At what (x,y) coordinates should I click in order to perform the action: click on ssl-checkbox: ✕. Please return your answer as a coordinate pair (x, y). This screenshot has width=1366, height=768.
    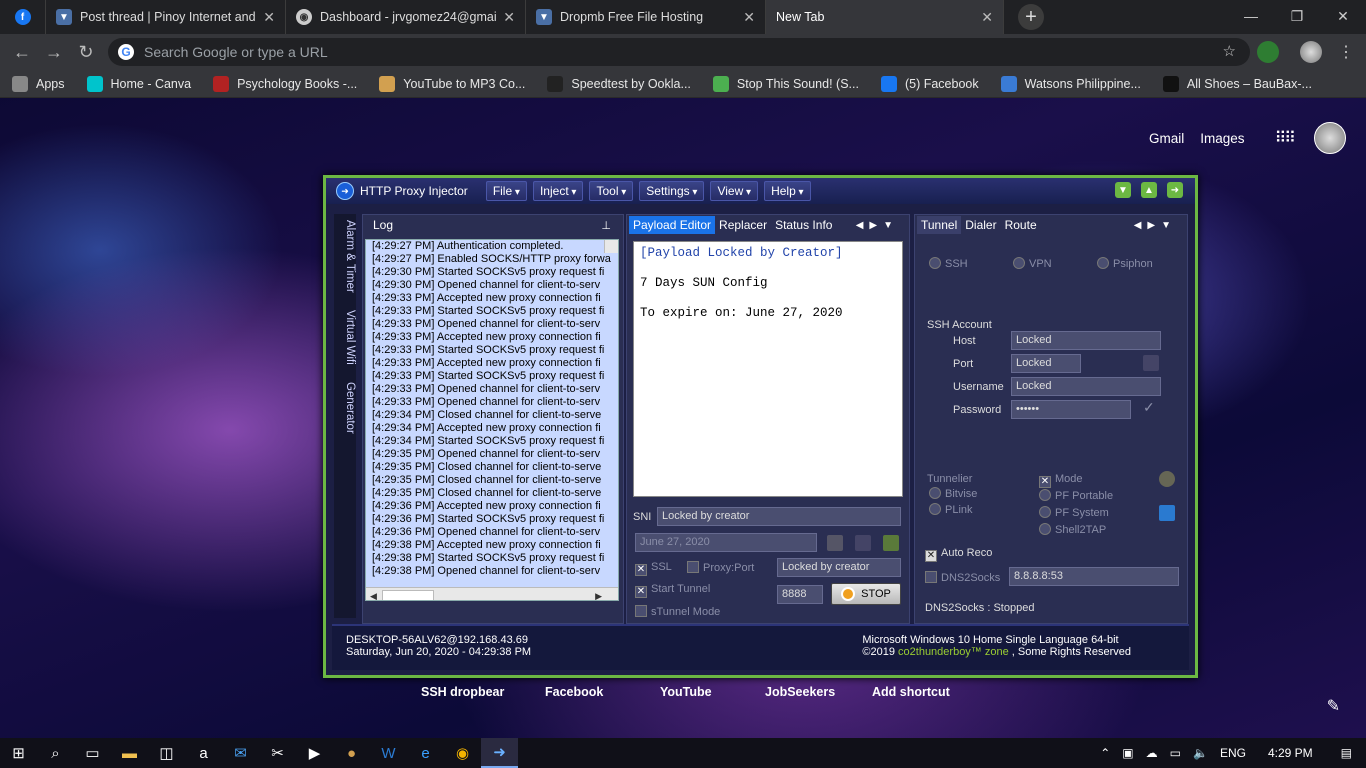
    Looking at the image, I should click on (641, 570).